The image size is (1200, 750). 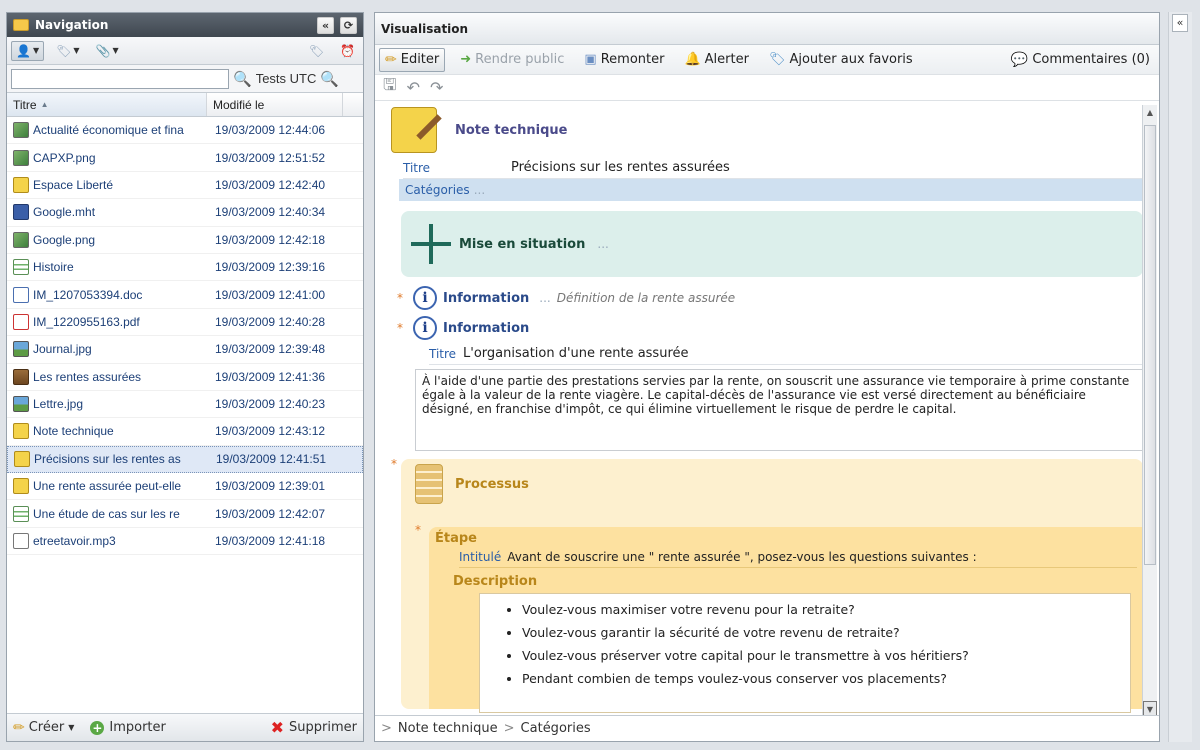 What do you see at coordinates (556, 728) in the screenshot?
I see `breadcrumb-item: Catégories` at bounding box center [556, 728].